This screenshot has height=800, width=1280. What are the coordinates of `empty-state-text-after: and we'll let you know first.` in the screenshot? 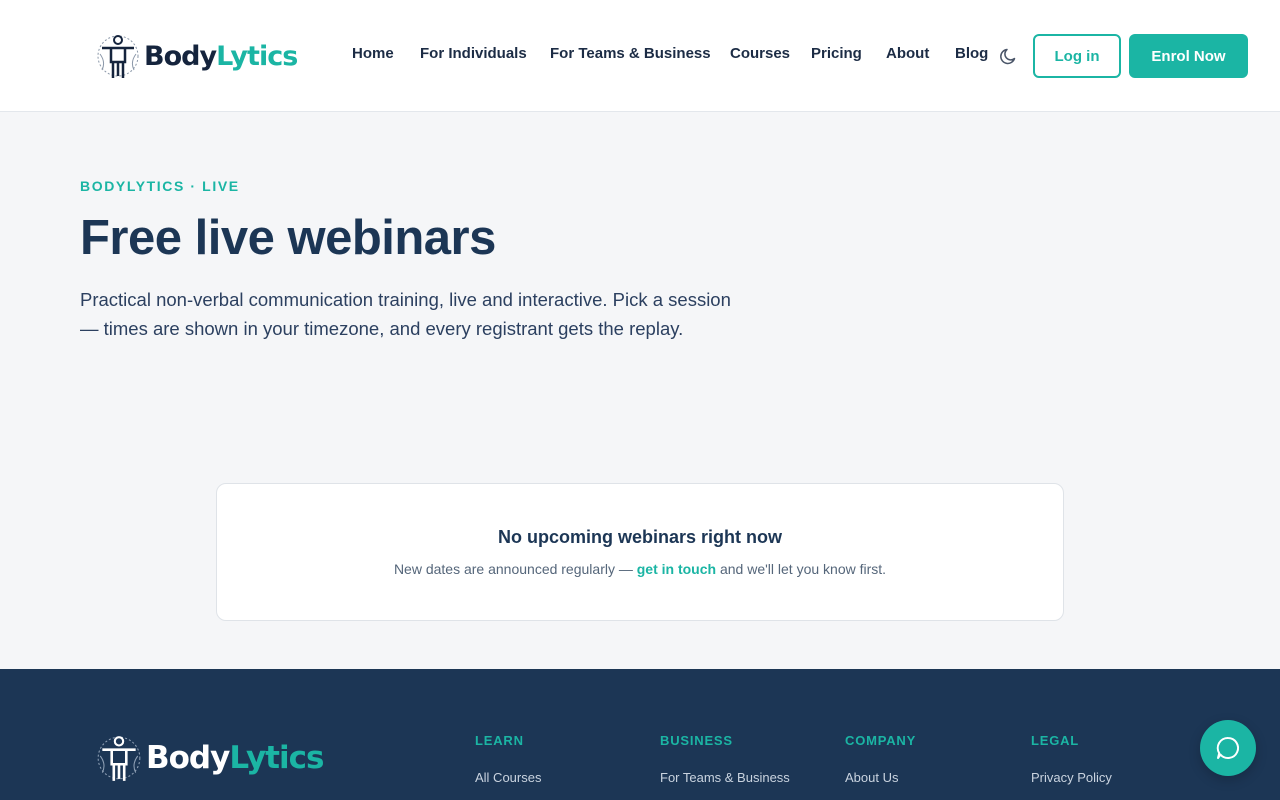 It's located at (801, 569).